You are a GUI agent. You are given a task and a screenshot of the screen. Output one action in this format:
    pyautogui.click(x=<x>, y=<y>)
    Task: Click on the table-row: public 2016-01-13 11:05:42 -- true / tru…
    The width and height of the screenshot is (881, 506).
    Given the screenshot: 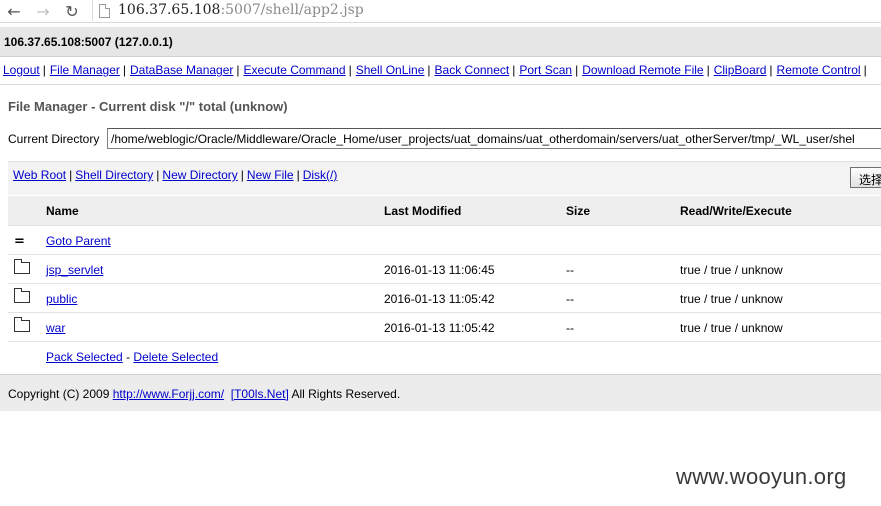 What is the action you would take?
    pyautogui.click(x=444, y=298)
    